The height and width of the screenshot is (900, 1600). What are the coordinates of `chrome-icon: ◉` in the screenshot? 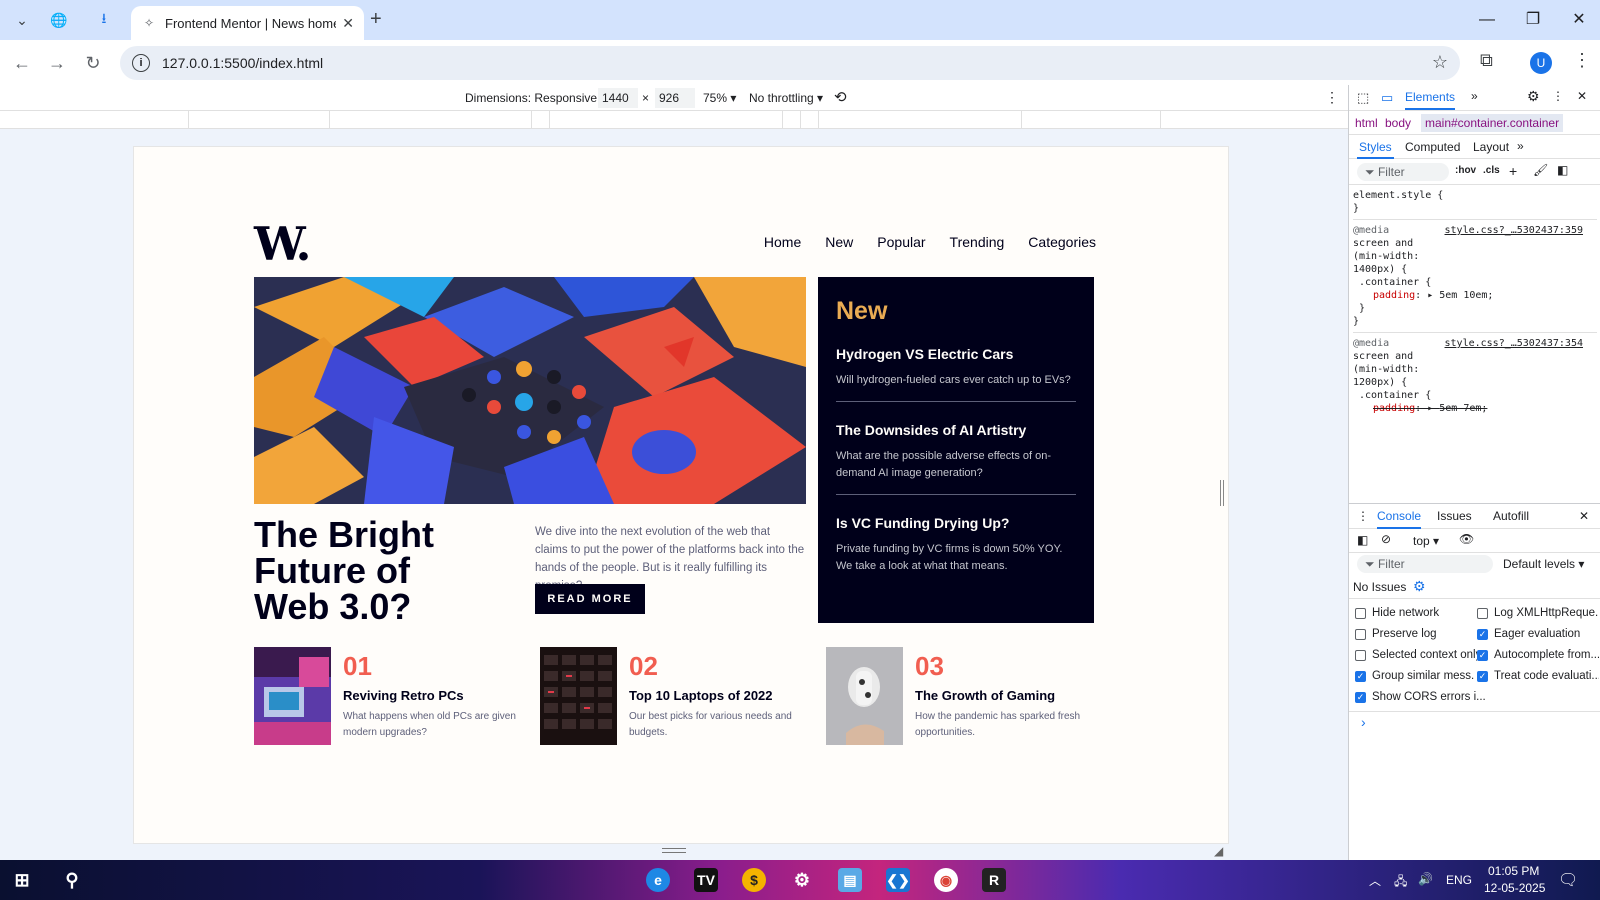 It's located at (946, 880).